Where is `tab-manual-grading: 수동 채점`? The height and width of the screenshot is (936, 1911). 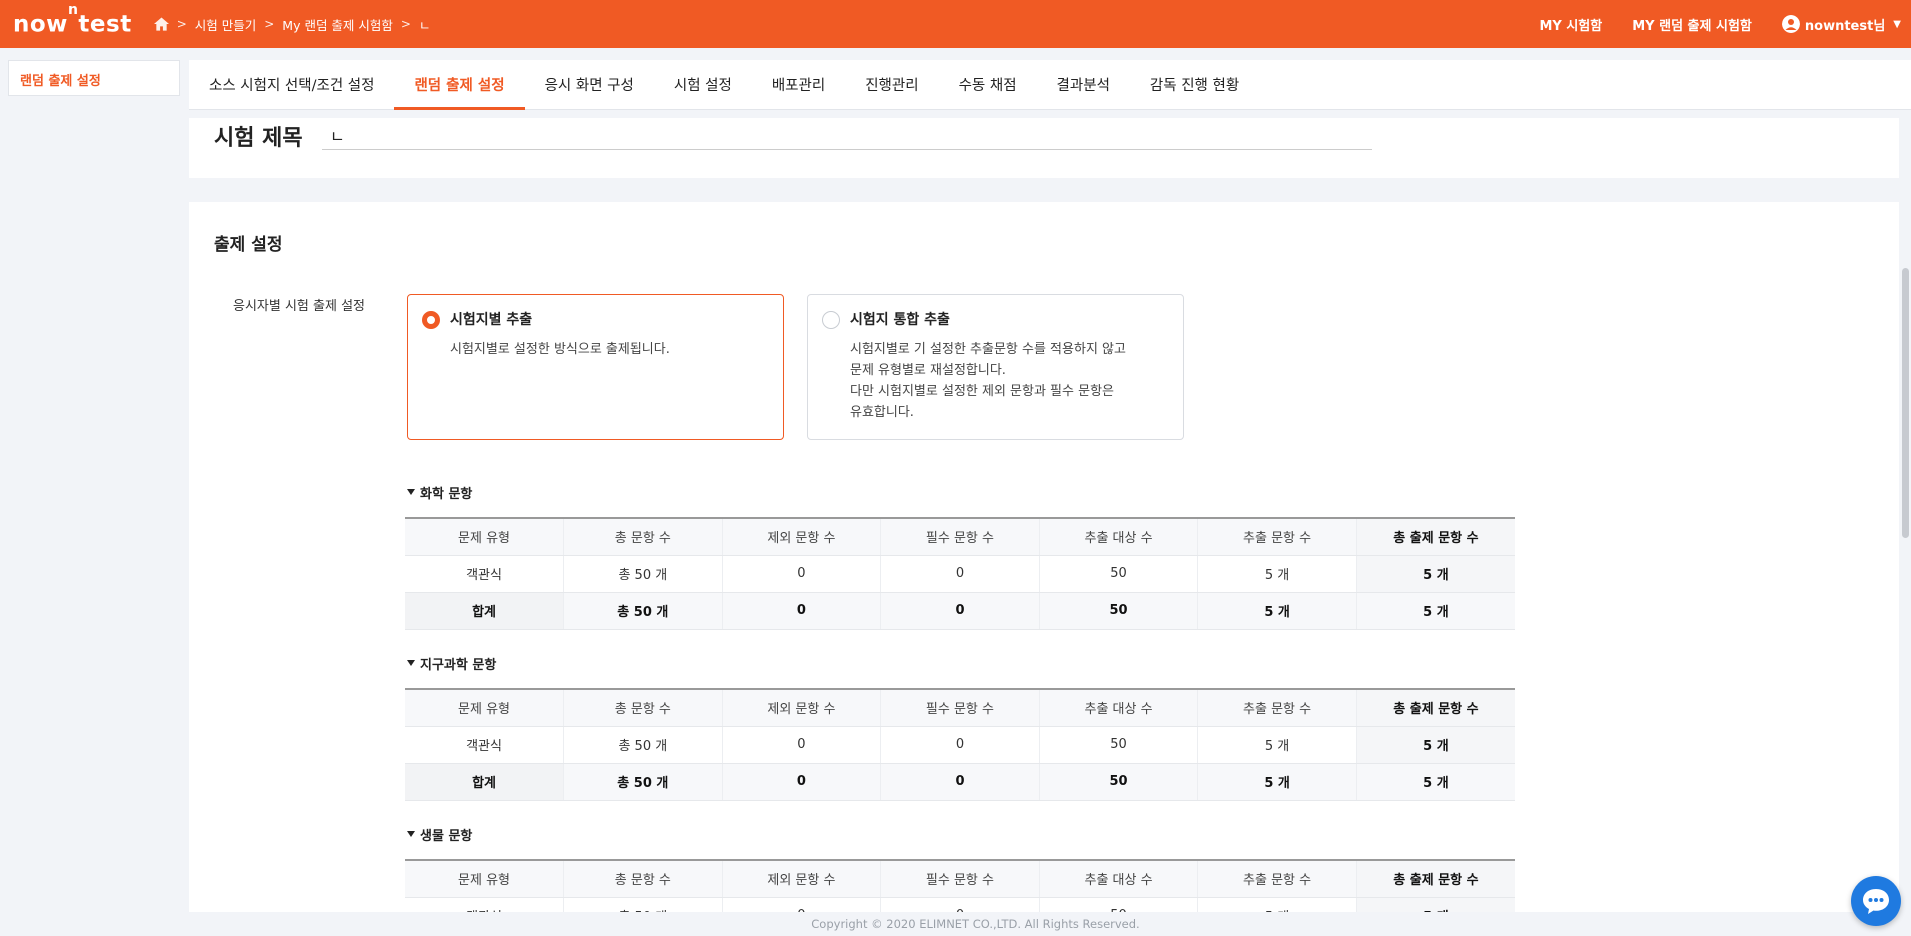
tab-manual-grading: 수동 채점 is located at coordinates (988, 84).